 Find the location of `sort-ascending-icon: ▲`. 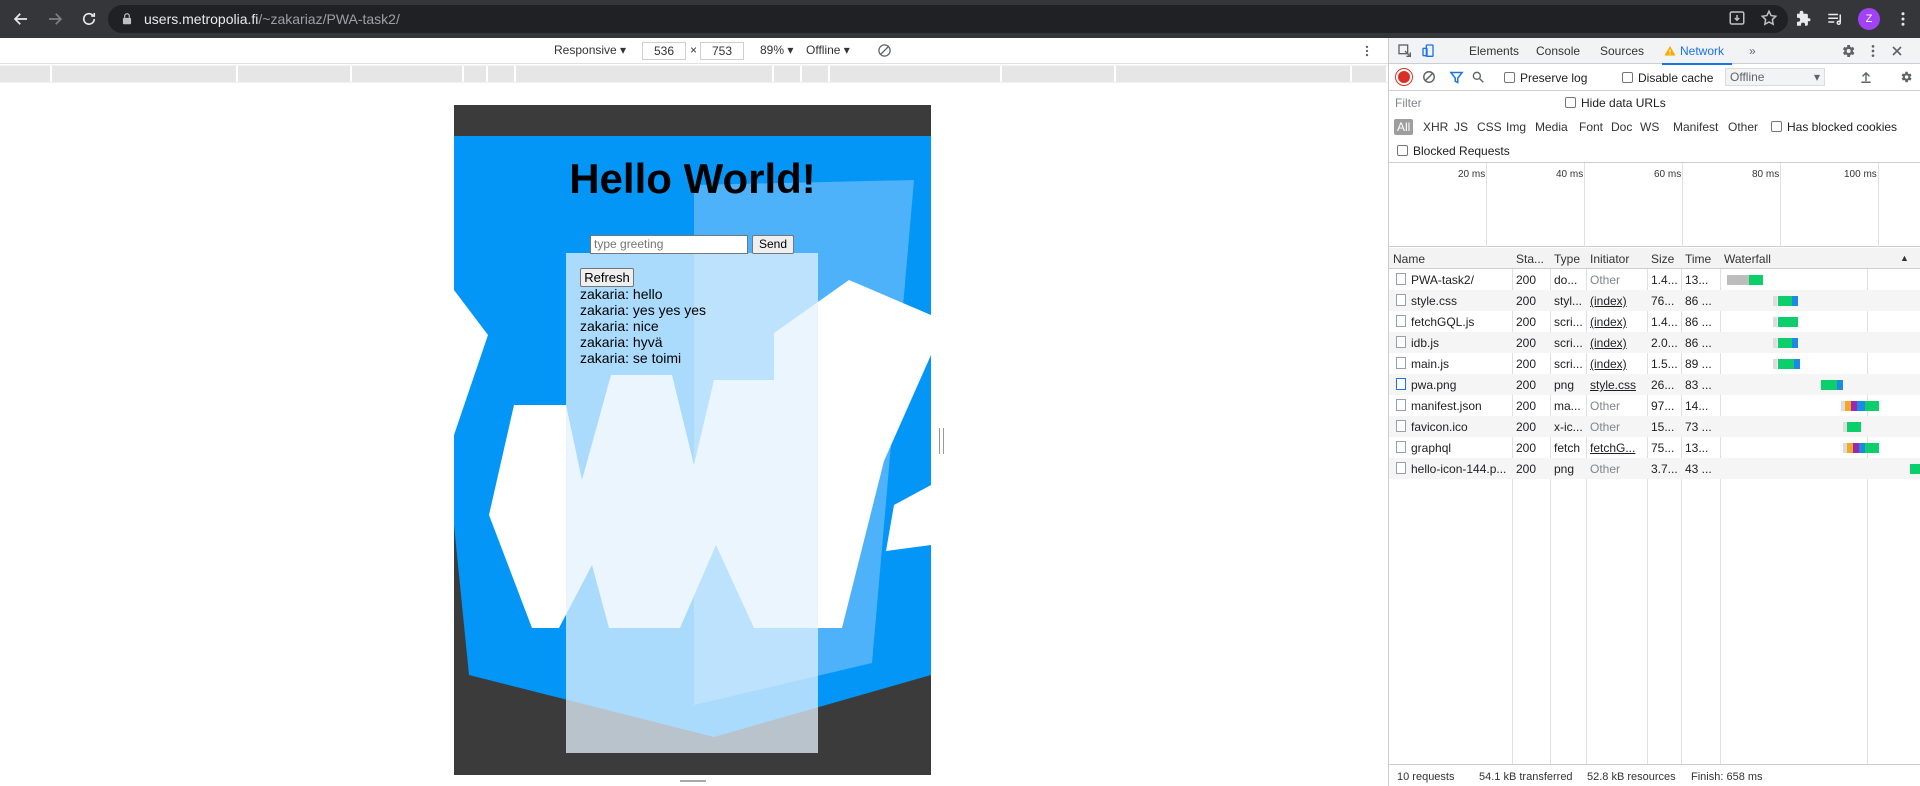

sort-ascending-icon: ▲ is located at coordinates (1904, 258).